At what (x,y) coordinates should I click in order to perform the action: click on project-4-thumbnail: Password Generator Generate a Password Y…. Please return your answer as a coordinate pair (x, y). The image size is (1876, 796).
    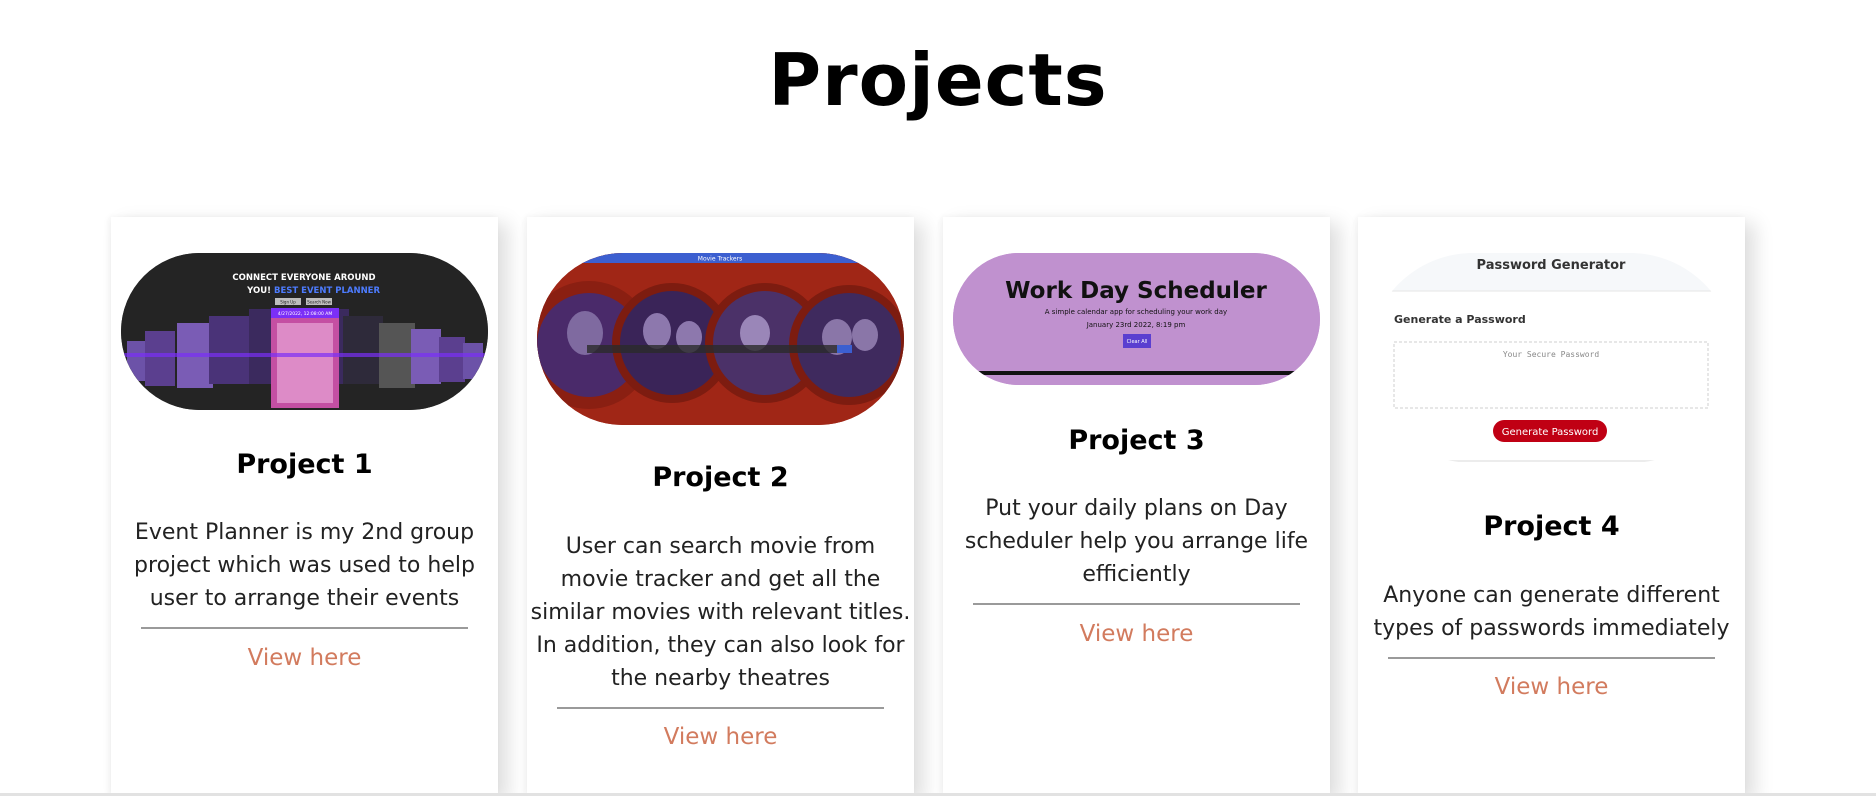
    Looking at the image, I should click on (1551, 358).